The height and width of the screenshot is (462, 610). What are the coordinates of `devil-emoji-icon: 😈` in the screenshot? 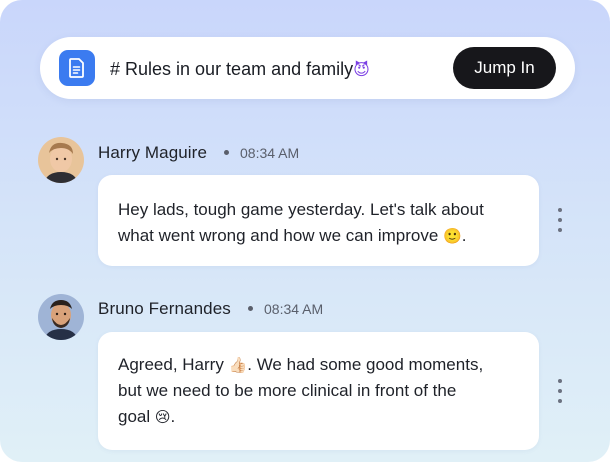 It's located at (361, 69).